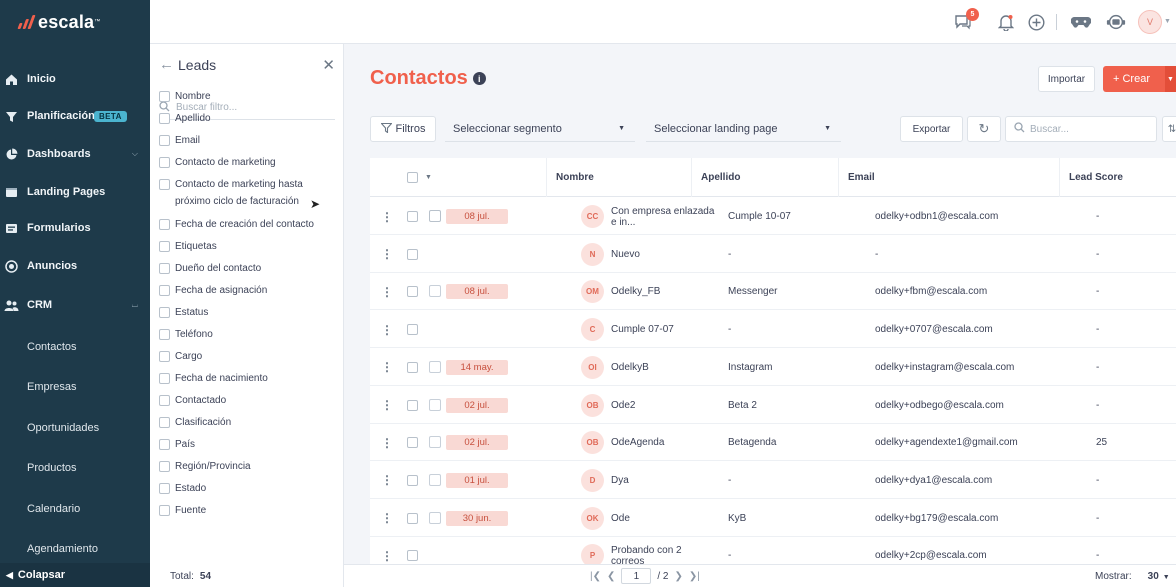 This screenshot has width=1176, height=587. What do you see at coordinates (773, 518) in the screenshot?
I see `table-row: ⋮ 30 jun. OK Ode KyB odelky+bg179@escala.com -` at bounding box center [773, 518].